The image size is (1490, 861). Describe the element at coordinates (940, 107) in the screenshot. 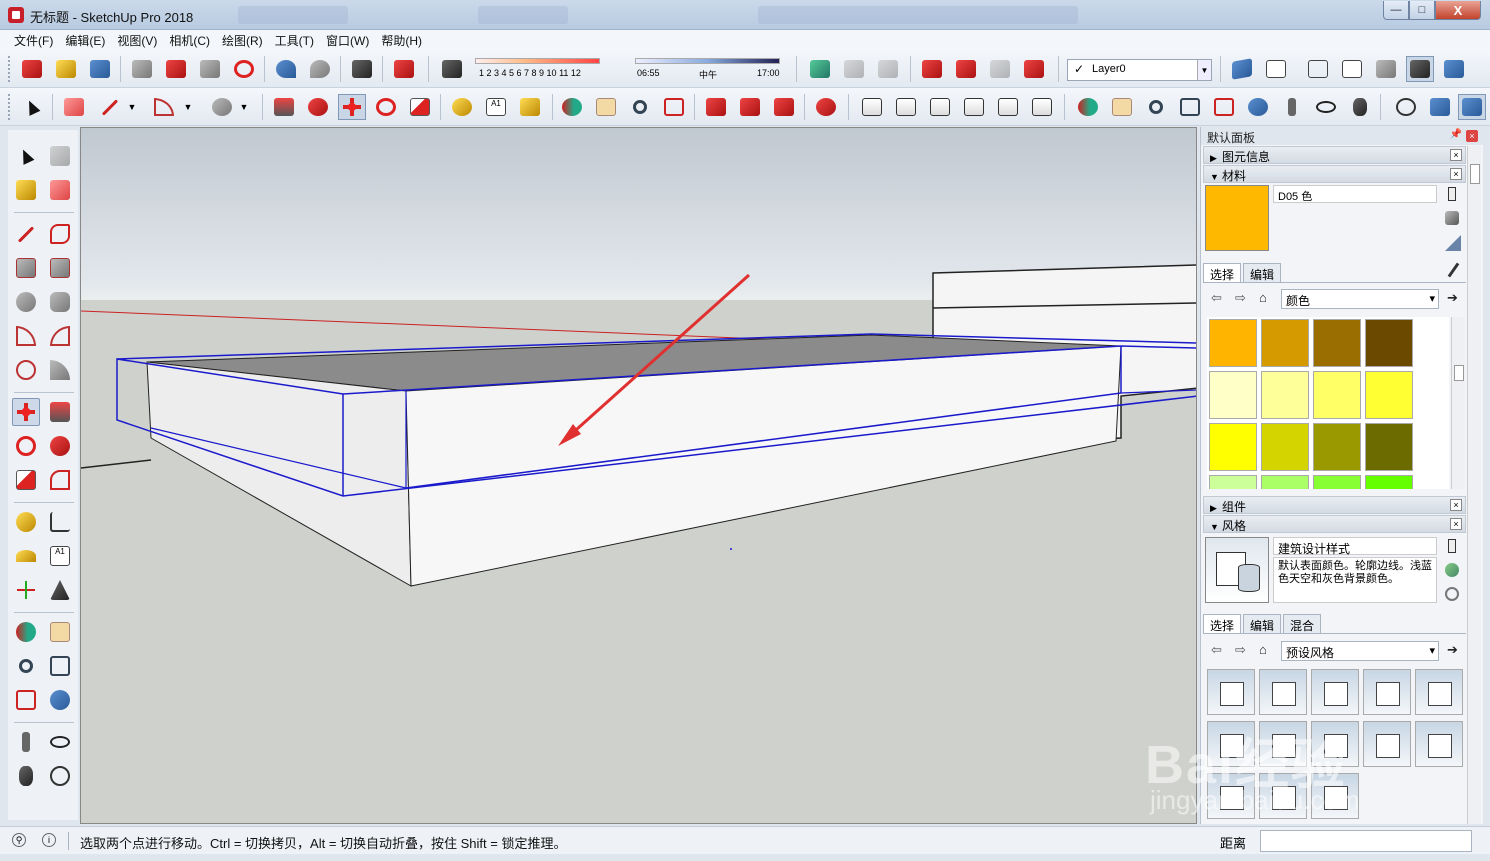

I see `front-view-icon` at that location.